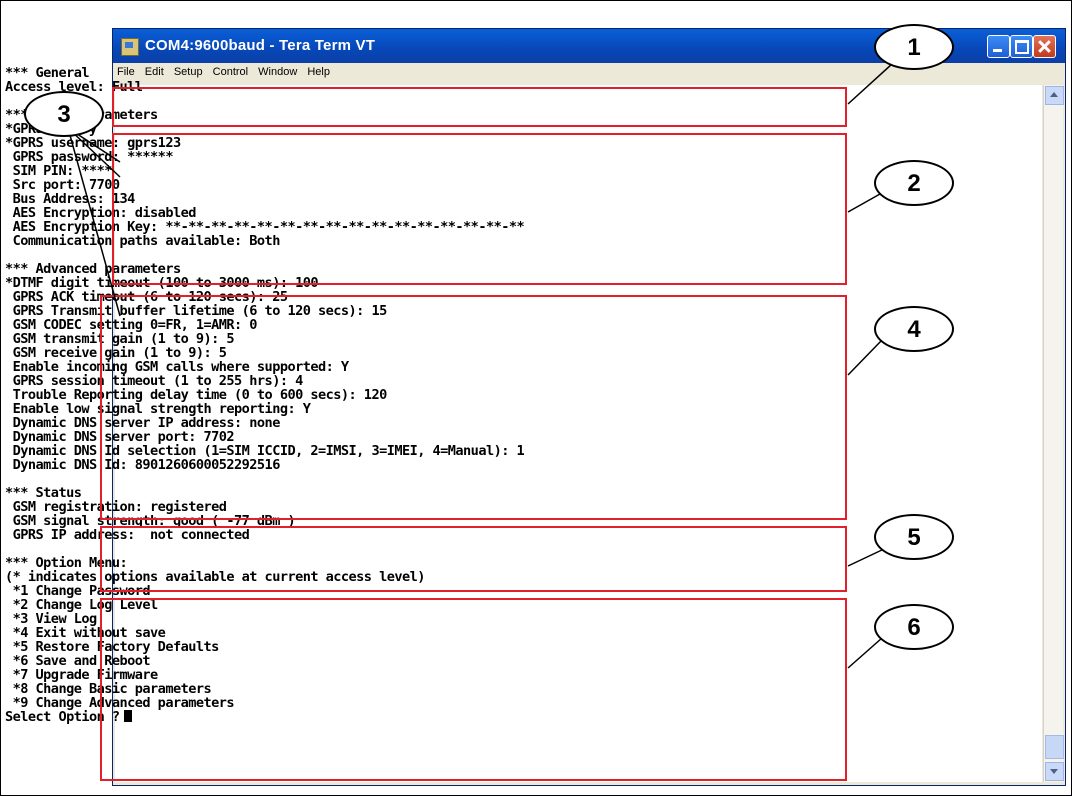 The height and width of the screenshot is (796, 1072). I want to click on callout-1: 1, so click(914, 47).